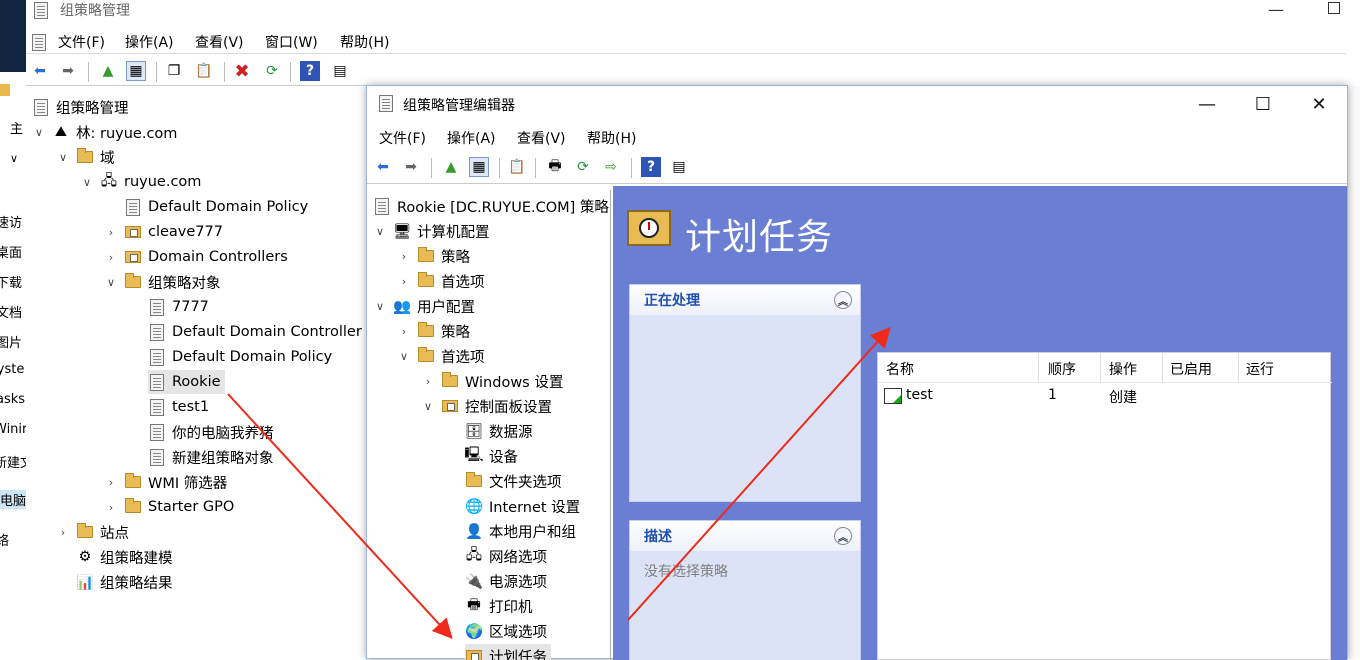 This screenshot has height=660, width=1360. I want to click on tree-control-panel: ∨ 控制面板设置, so click(486, 406).